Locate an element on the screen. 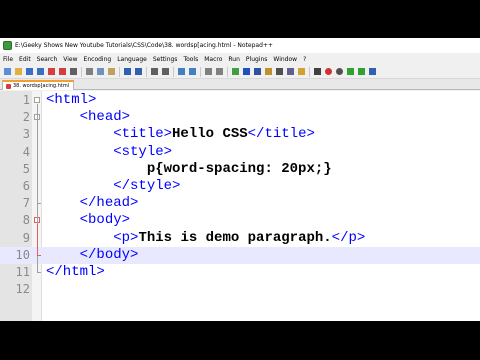 Image resolution: width=480 pixels, height=360 pixels. code-line: 4 <style> is located at coordinates (240, 152).